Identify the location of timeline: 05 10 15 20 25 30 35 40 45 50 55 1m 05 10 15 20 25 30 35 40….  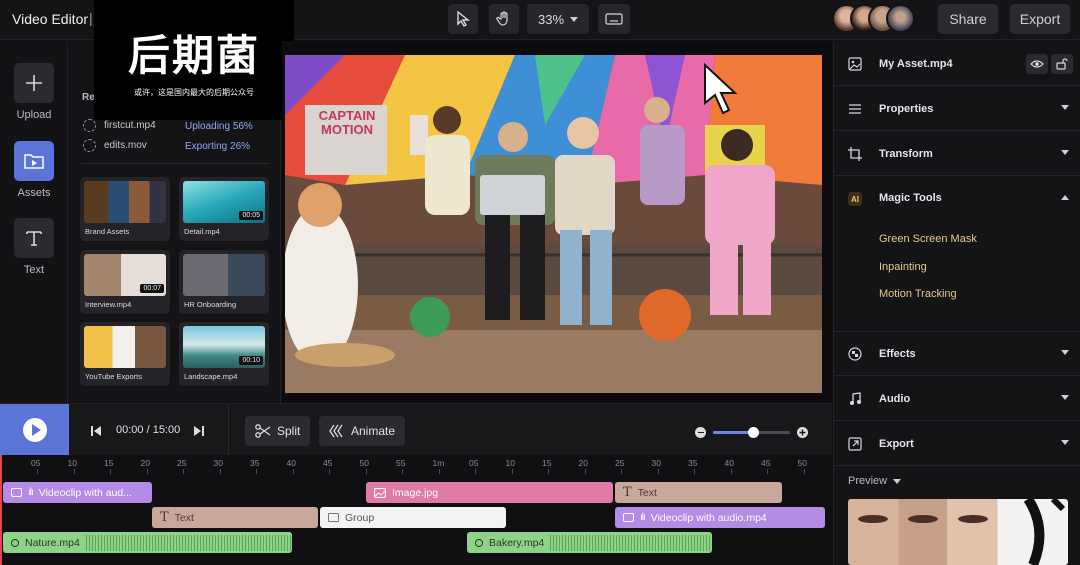
(416, 510).